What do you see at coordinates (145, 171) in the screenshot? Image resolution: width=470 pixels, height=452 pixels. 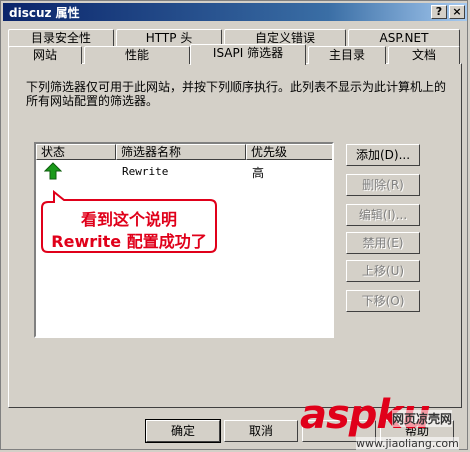 I see `filter-name-cell: Rewrite` at bounding box center [145, 171].